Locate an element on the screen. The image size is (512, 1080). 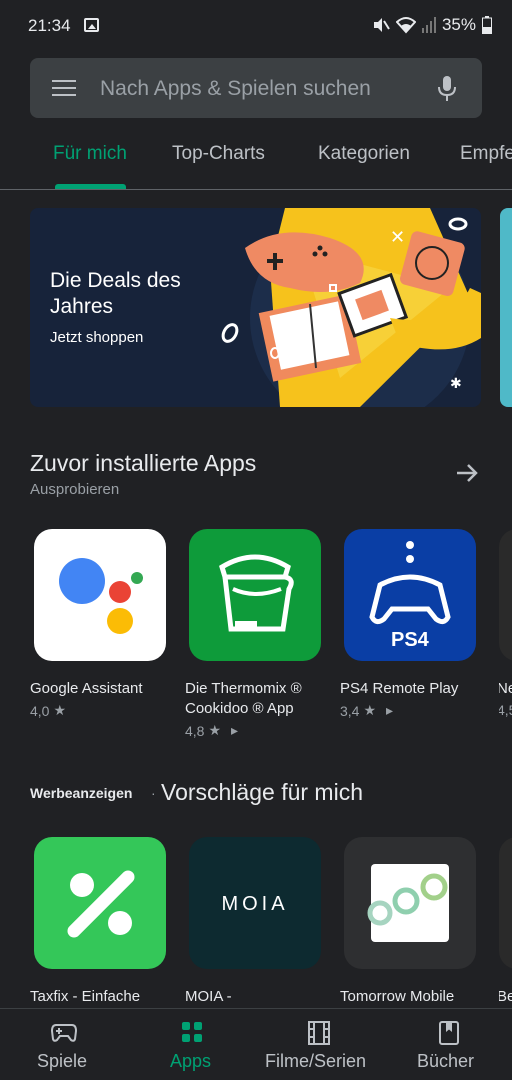
app-name: Tomorrow Mobile is located at coordinates (397, 996).